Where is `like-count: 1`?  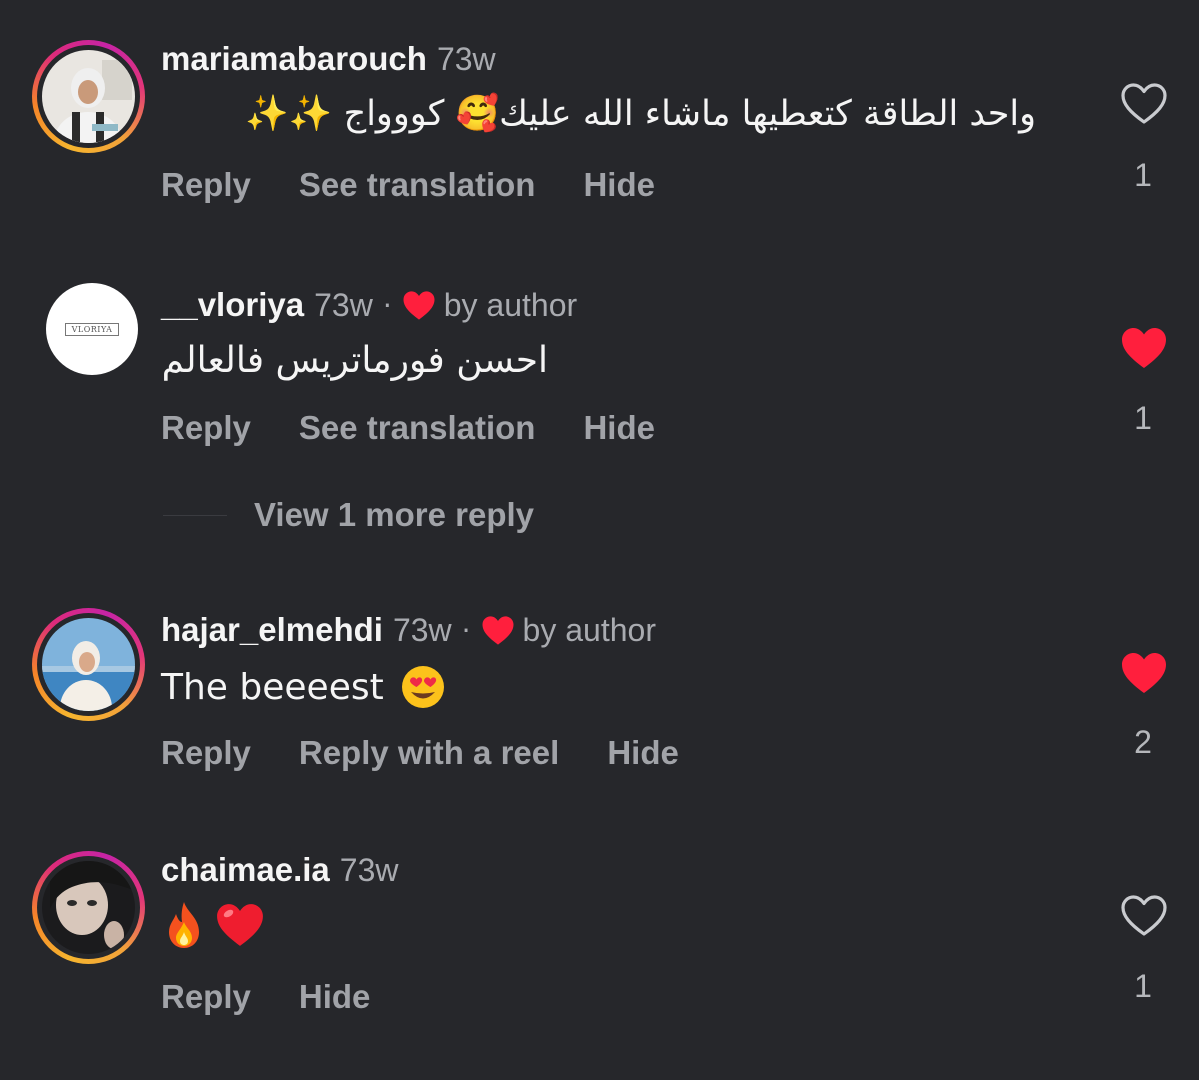
like-count: 1 is located at coordinates (1143, 986).